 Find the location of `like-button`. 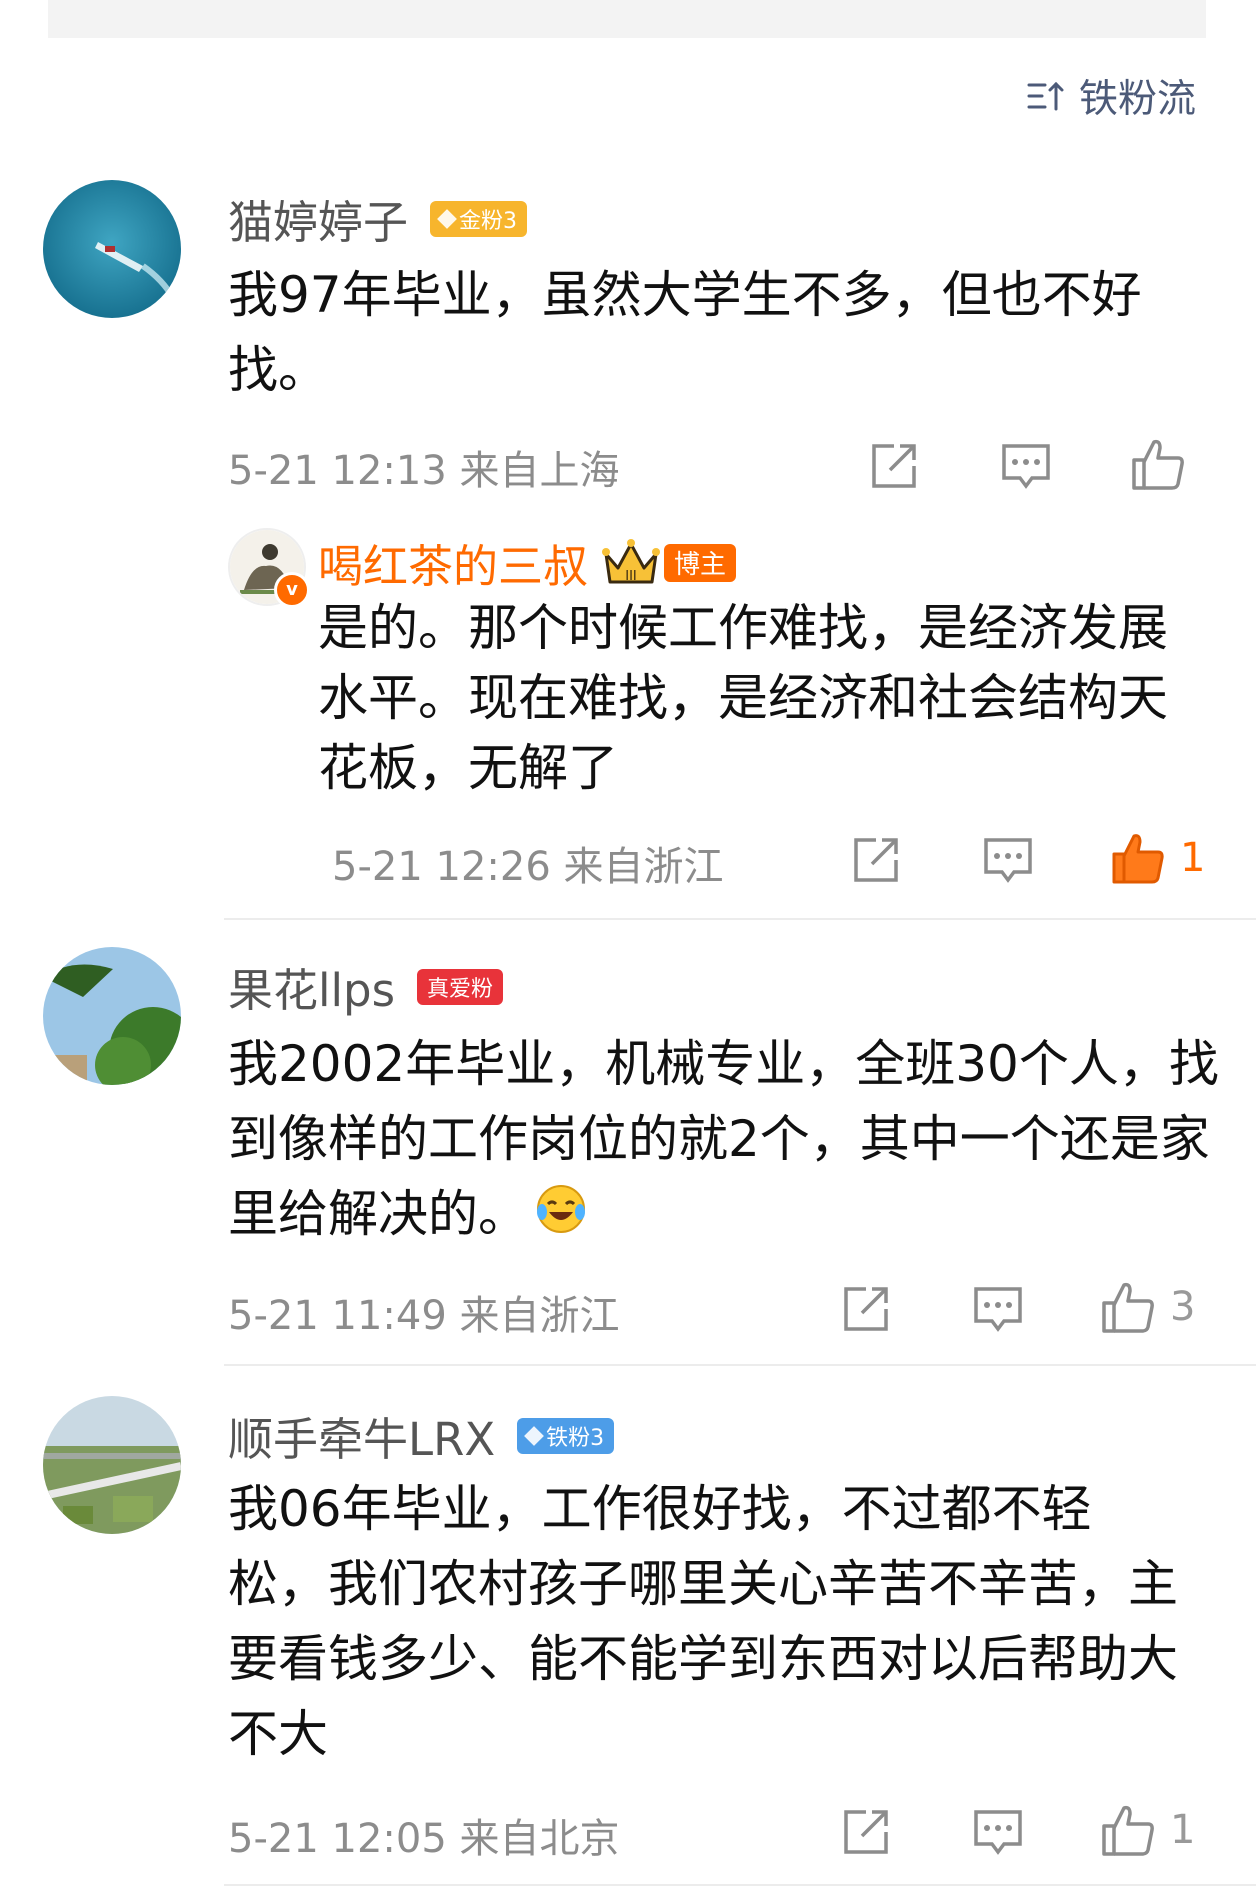

like-button is located at coordinates (1165, 464).